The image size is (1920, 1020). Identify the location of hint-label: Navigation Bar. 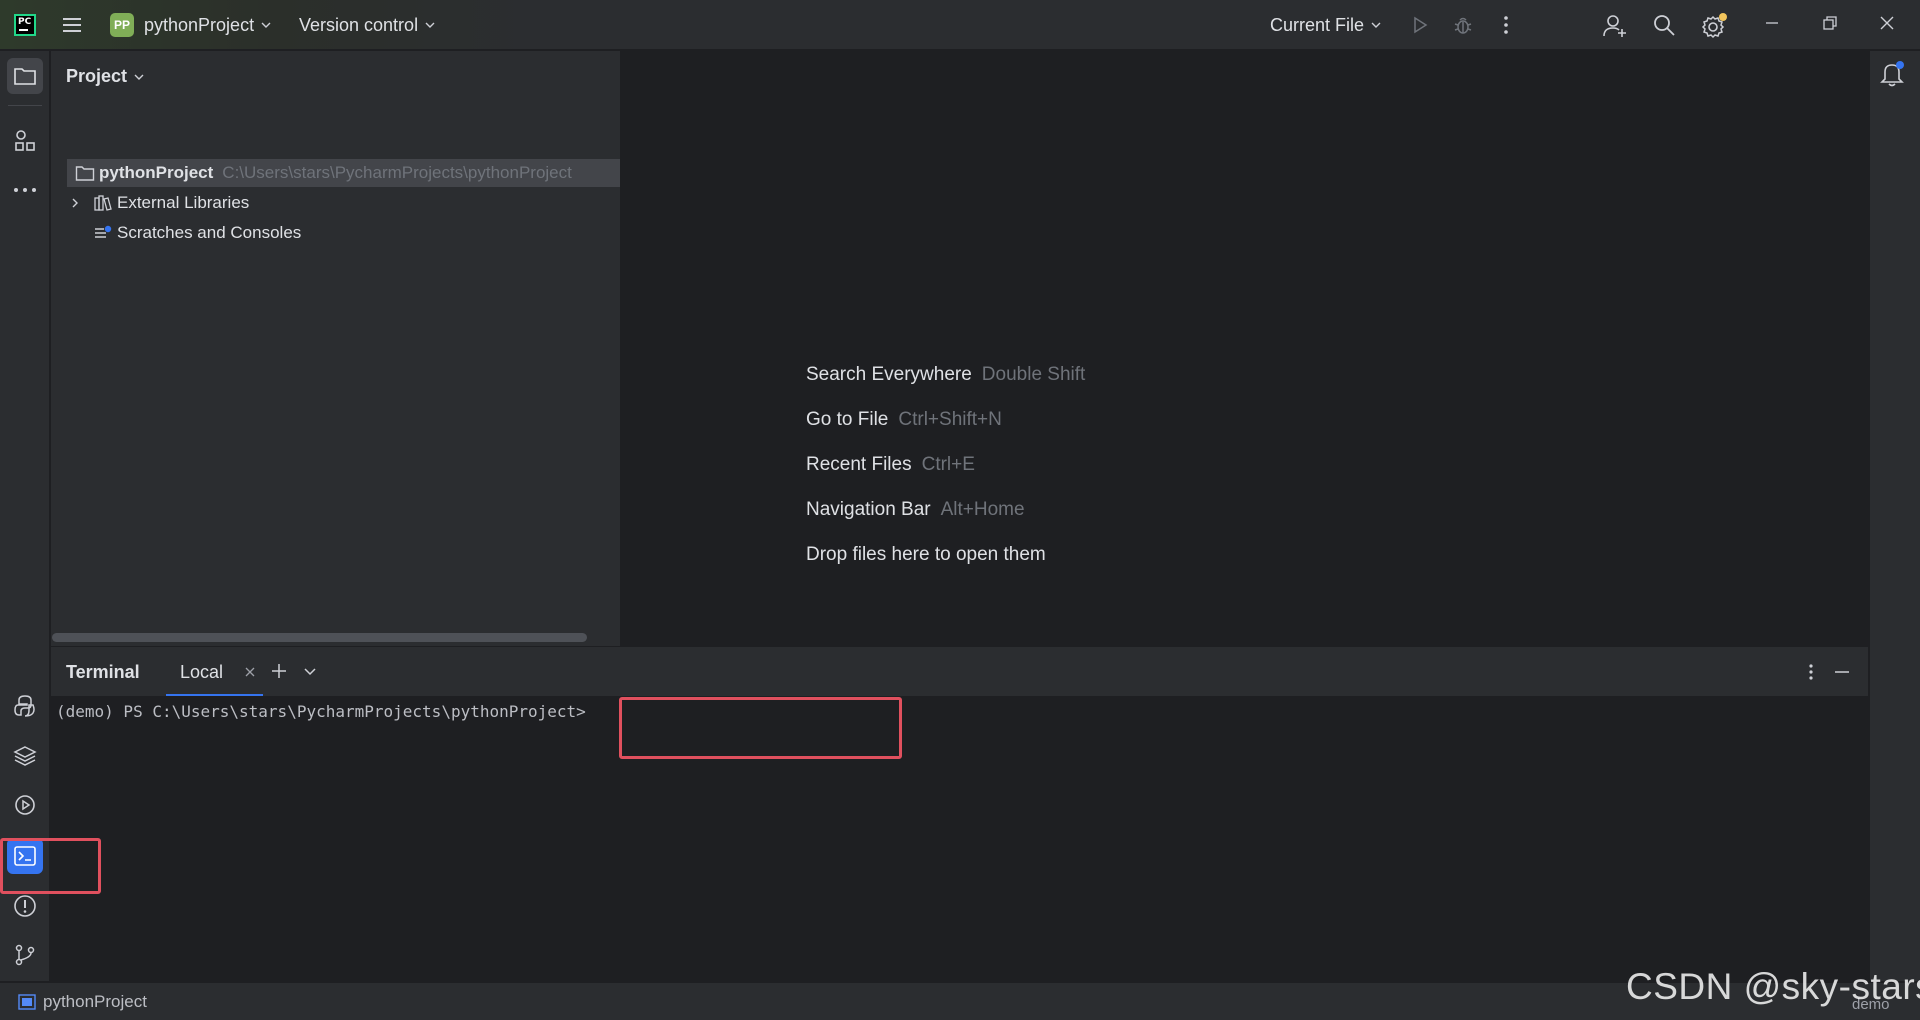
(868, 509).